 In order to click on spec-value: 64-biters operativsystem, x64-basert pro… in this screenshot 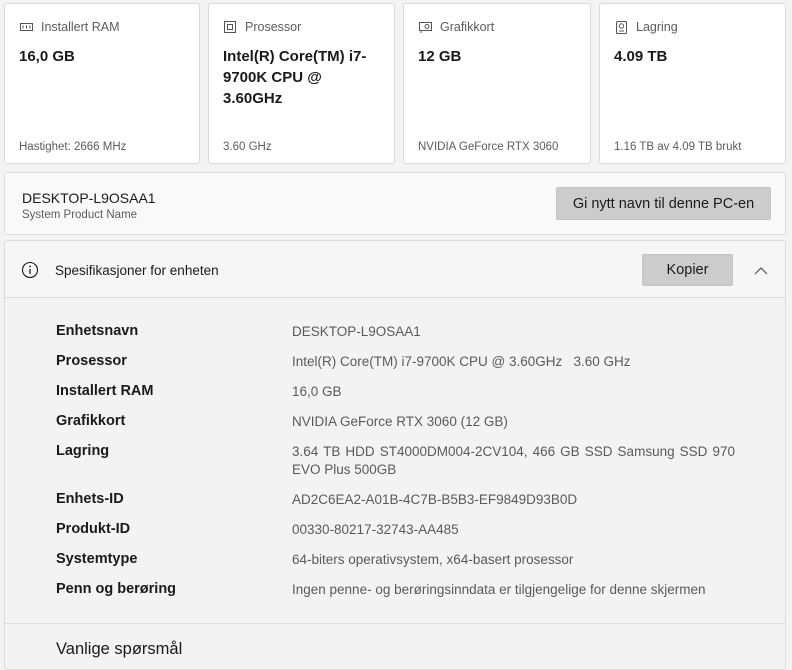, I will do `click(433, 559)`.